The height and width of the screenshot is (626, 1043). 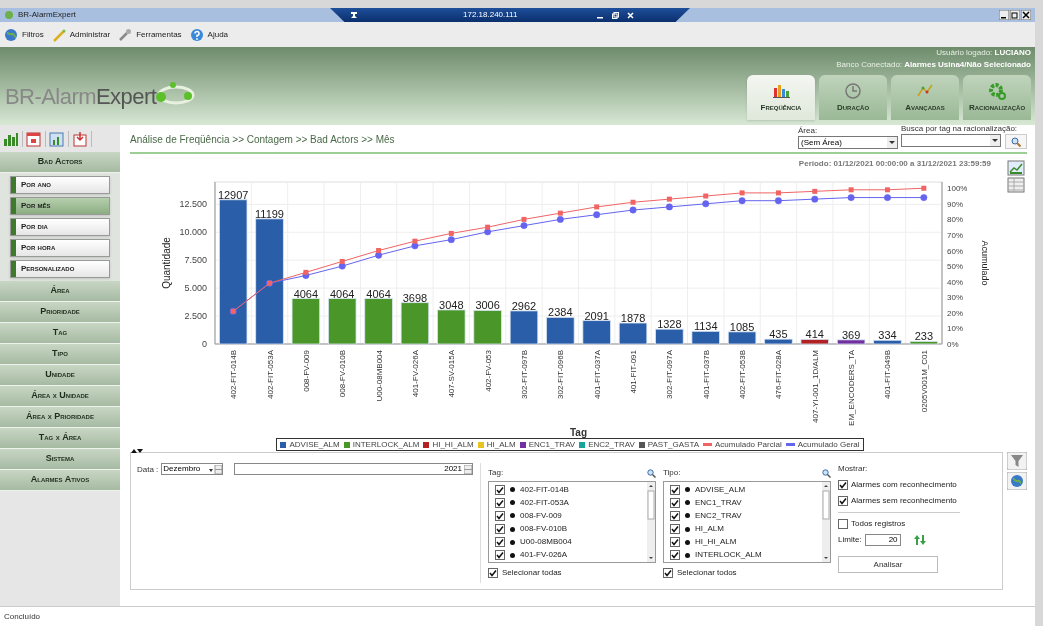 What do you see at coordinates (742, 326) in the screenshot?
I see `value-label: 1085` at bounding box center [742, 326].